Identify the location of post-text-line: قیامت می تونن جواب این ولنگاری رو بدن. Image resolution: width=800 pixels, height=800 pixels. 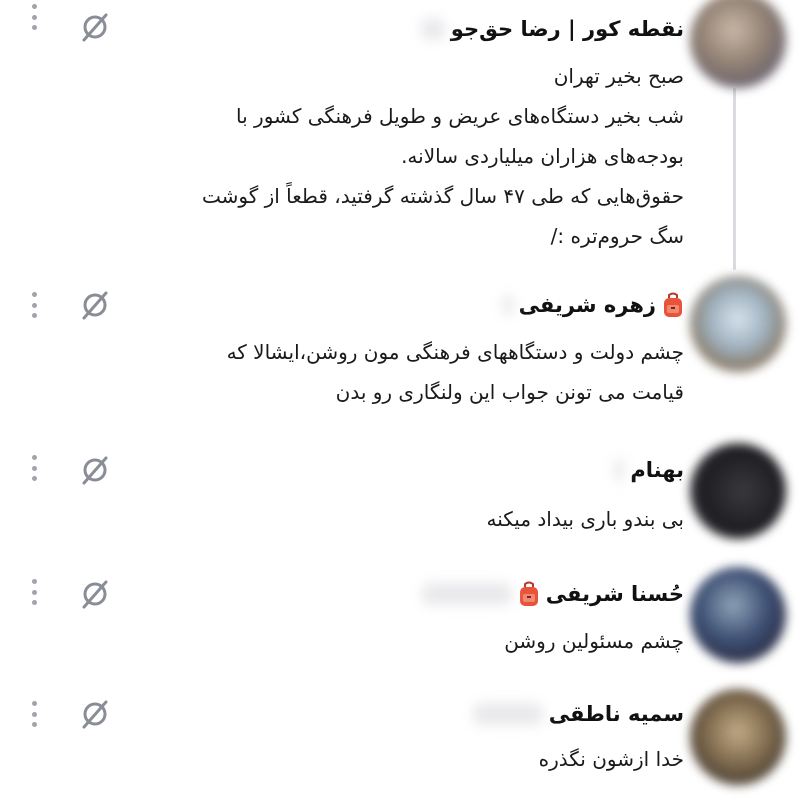
(509, 392).